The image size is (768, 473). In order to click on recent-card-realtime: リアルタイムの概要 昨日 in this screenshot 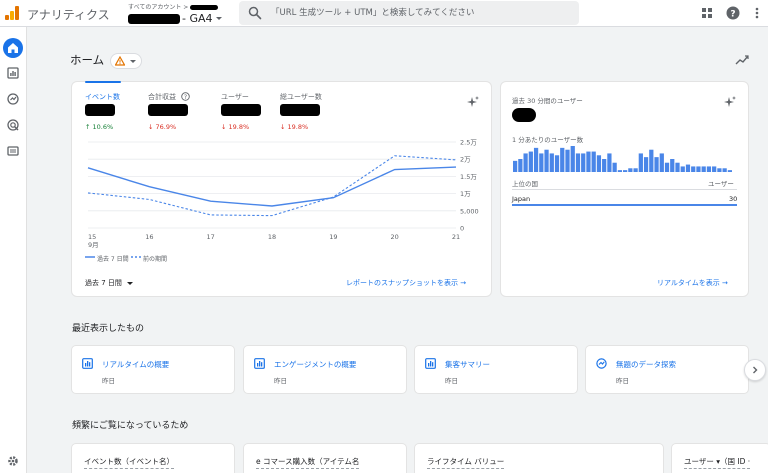, I will do `click(153, 369)`.